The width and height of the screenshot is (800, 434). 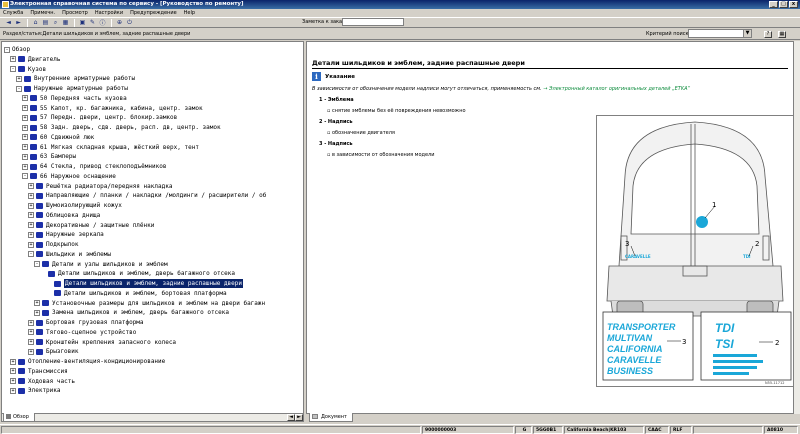 I want to click on tree-node: +50 Передняя часть кузова, so click(x=74, y=98).